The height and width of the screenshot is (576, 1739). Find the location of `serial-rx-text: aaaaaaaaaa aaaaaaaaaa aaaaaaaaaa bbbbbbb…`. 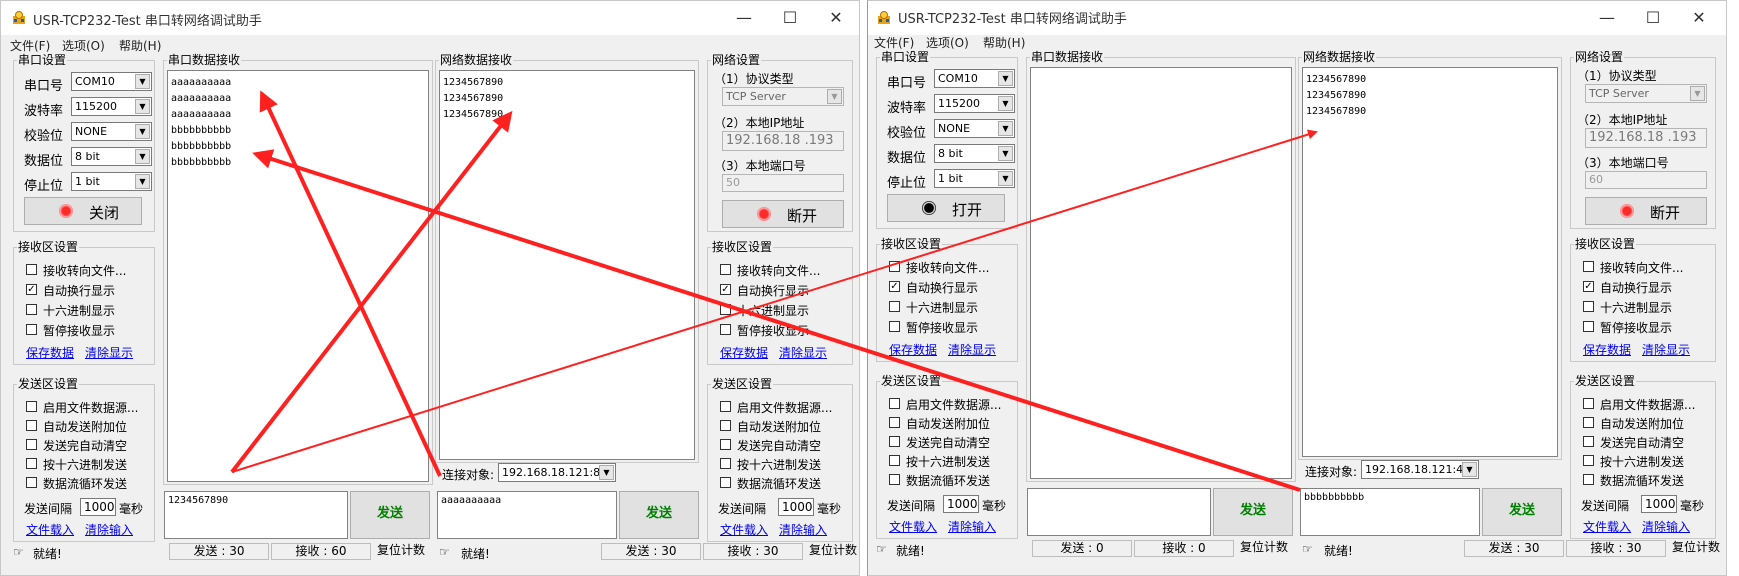

serial-rx-text: aaaaaaaaaa aaaaaaaaaa aaaaaaaaaa bbbbbbb… is located at coordinates (298, 276).